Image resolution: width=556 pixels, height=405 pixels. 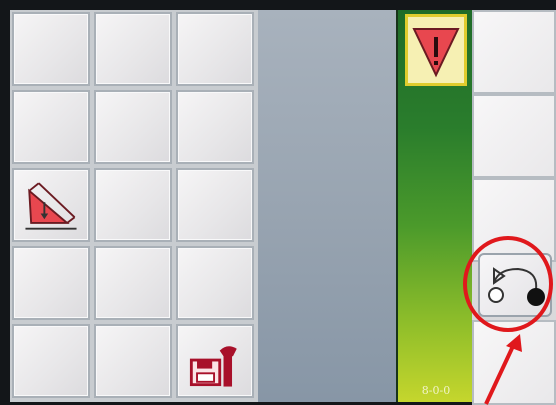 What do you see at coordinates (51, 127) in the screenshot?
I see `function-button-r2c1` at bounding box center [51, 127].